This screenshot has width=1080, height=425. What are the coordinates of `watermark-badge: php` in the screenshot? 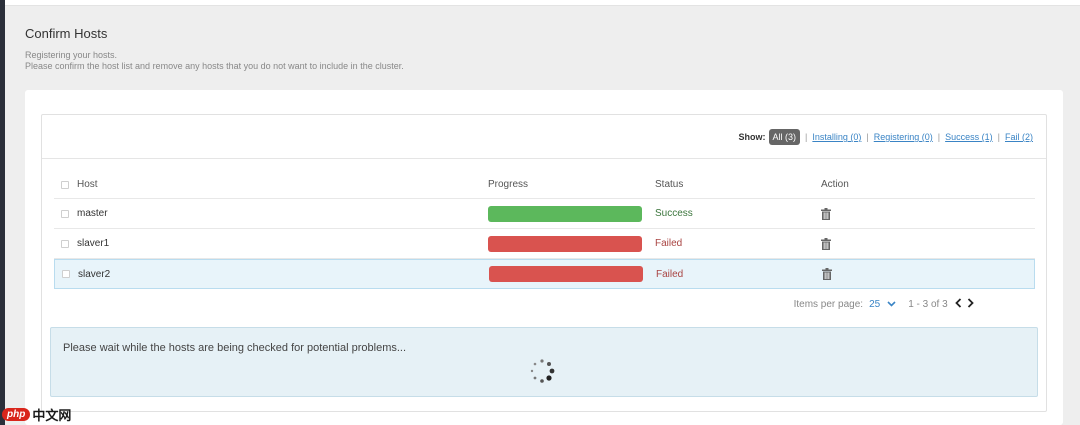 It's located at (16, 414).